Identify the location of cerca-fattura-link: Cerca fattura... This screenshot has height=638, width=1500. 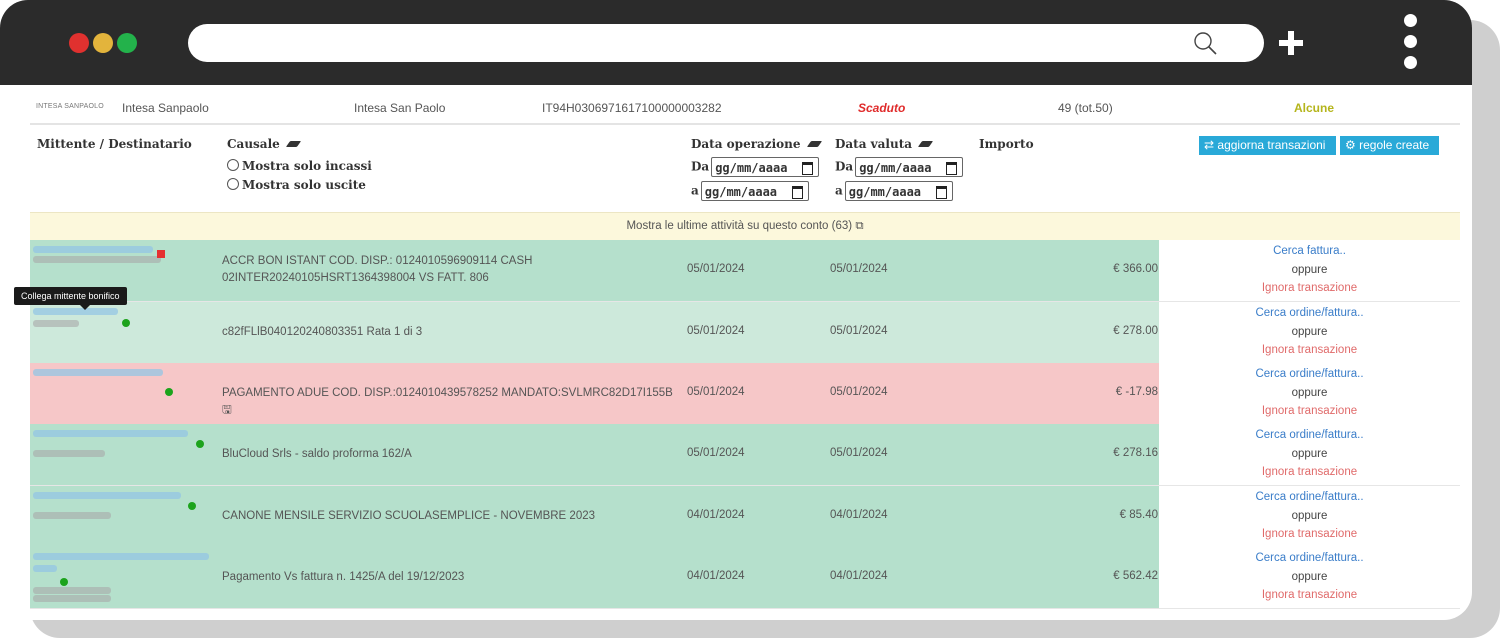
(1309, 251).